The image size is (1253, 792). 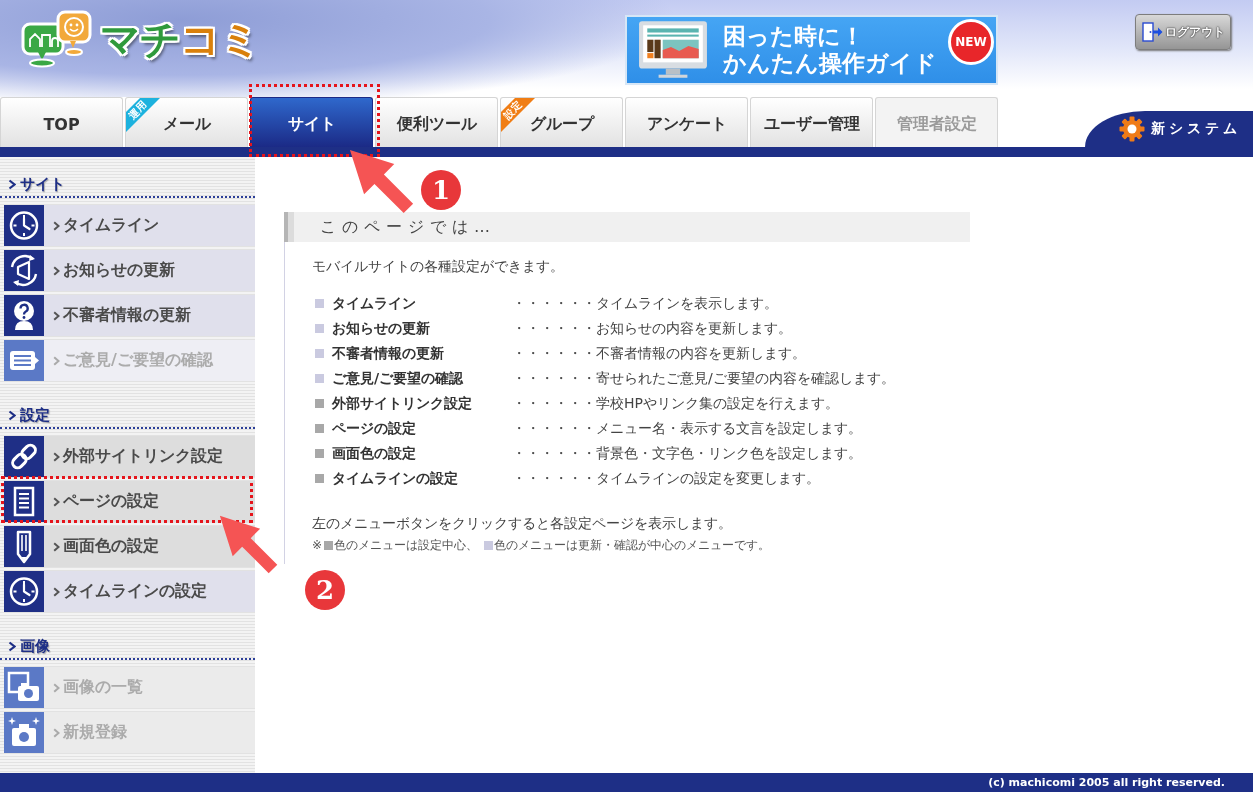 What do you see at coordinates (24, 732) in the screenshot?
I see `camera-icon` at bounding box center [24, 732].